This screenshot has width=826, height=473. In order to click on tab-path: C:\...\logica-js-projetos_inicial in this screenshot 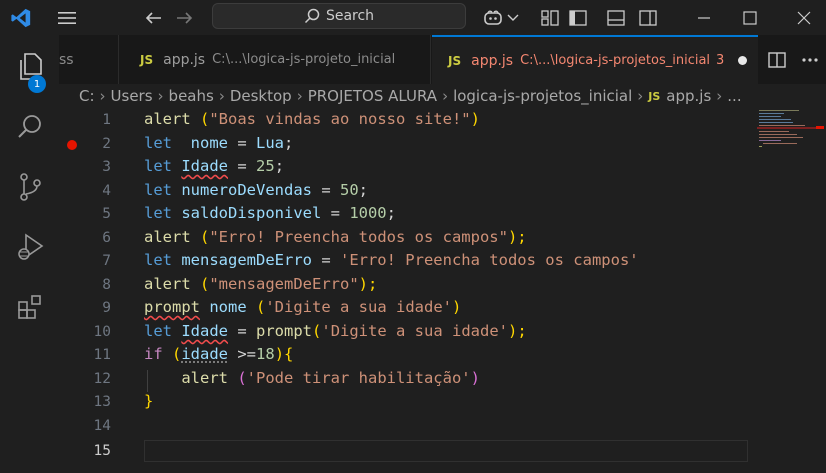, I will do `click(615, 60)`.